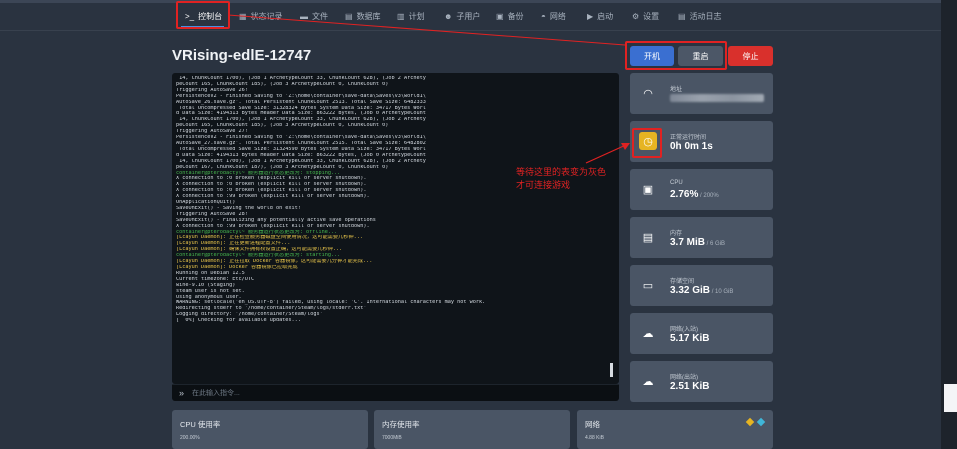  I want to click on folder-icon: ▬, so click(304, 16).